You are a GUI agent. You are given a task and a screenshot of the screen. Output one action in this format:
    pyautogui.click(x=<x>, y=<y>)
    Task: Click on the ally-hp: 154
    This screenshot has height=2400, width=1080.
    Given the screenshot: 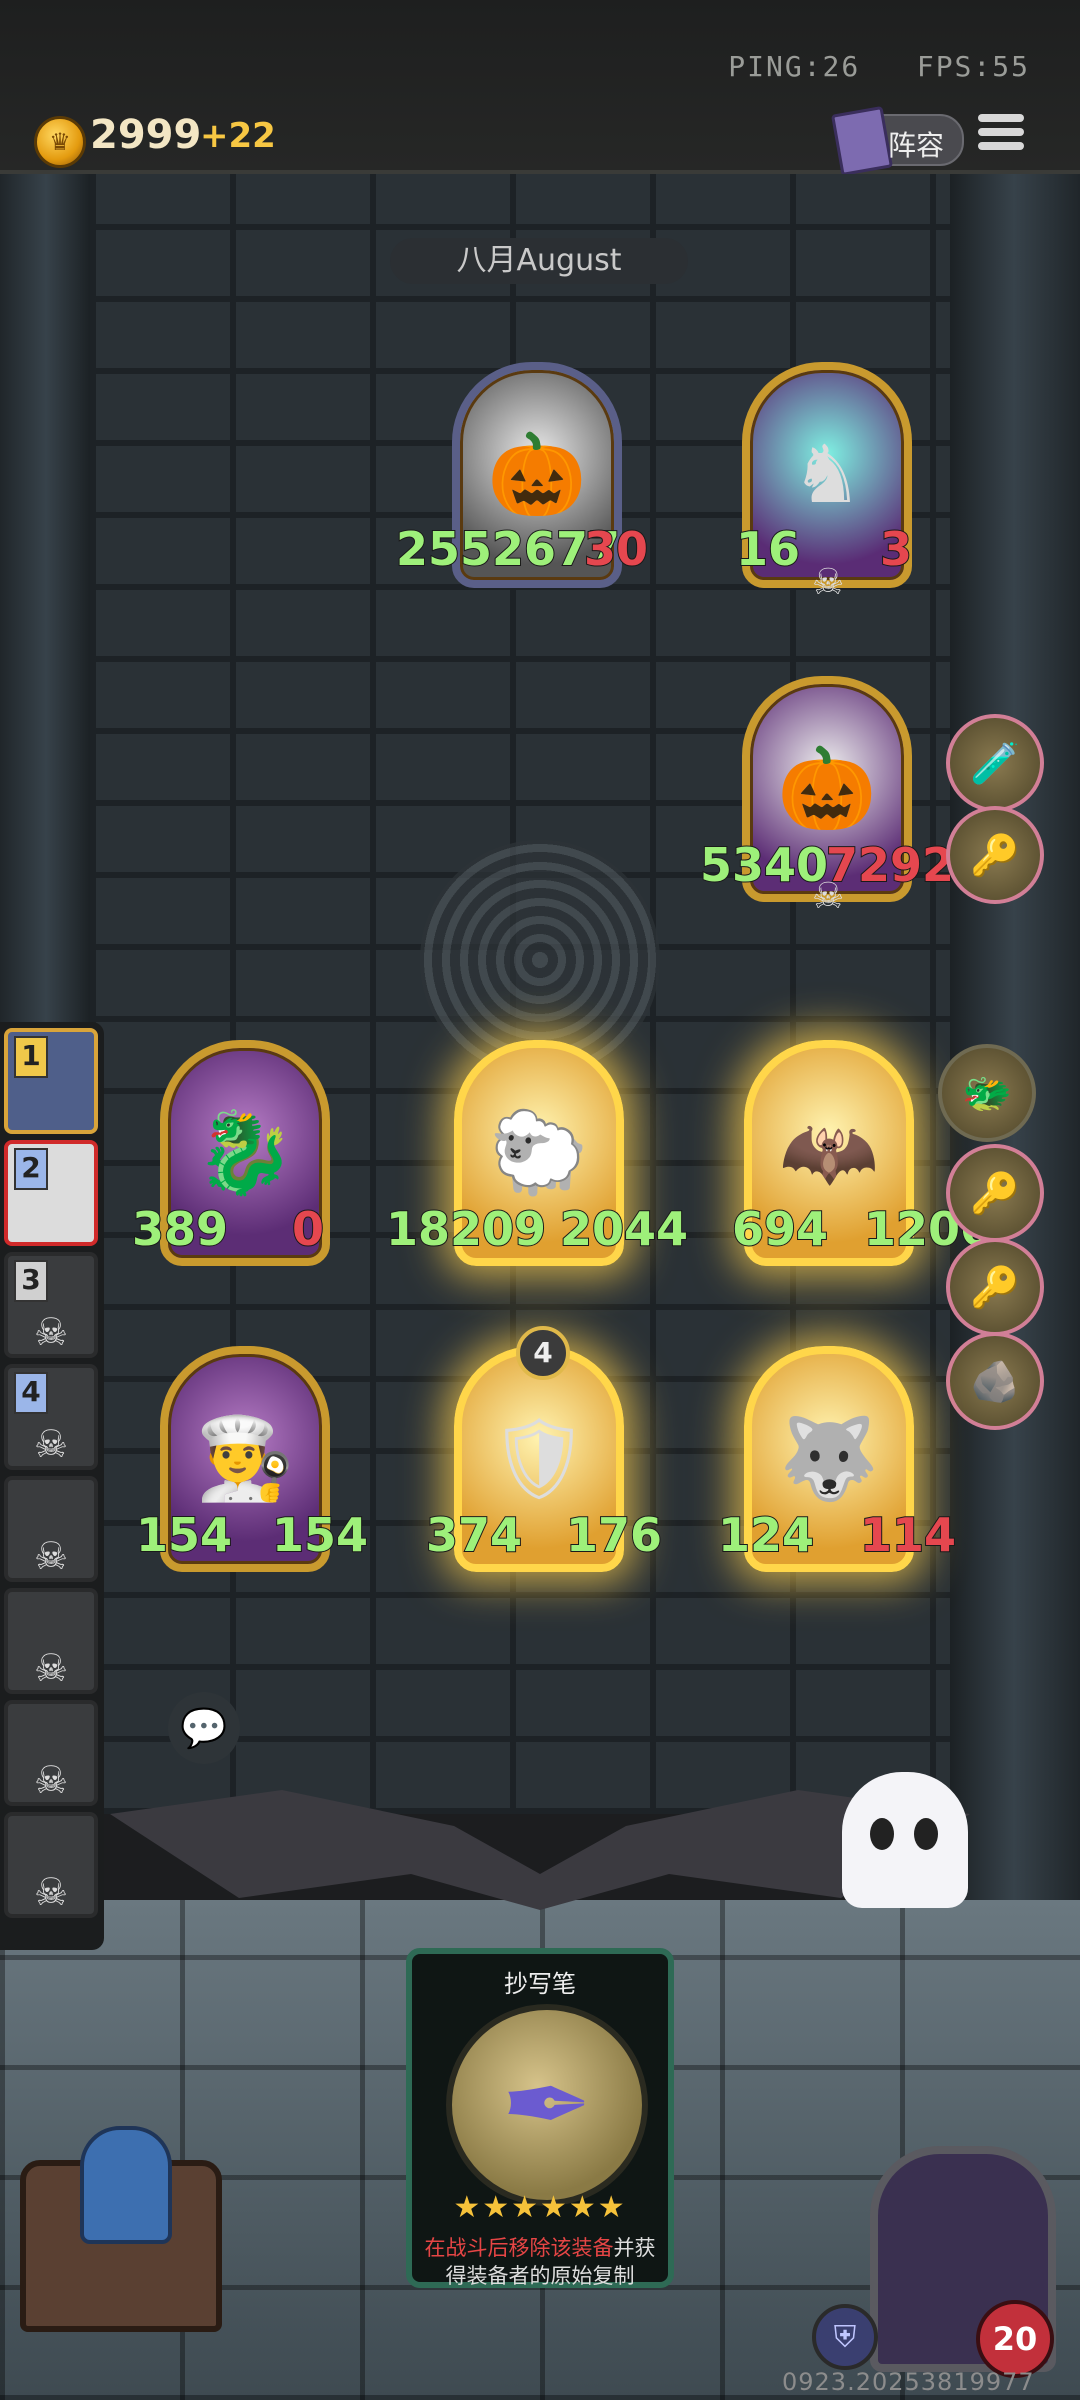 What is the action you would take?
    pyautogui.click(x=320, y=1535)
    